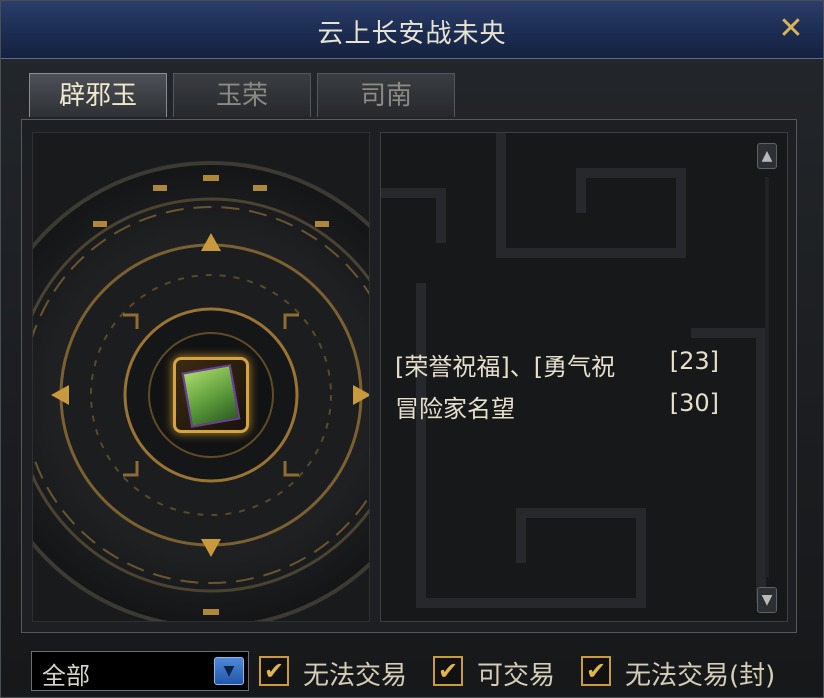  Describe the element at coordinates (355, 676) in the screenshot. I see `checkbox-label: 无法交易` at that location.